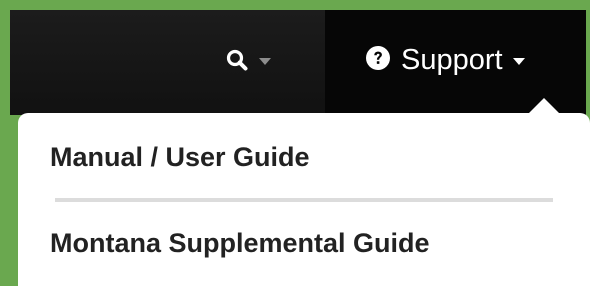  What do you see at coordinates (544, 106) in the screenshot?
I see `dropdown-pointer` at bounding box center [544, 106].